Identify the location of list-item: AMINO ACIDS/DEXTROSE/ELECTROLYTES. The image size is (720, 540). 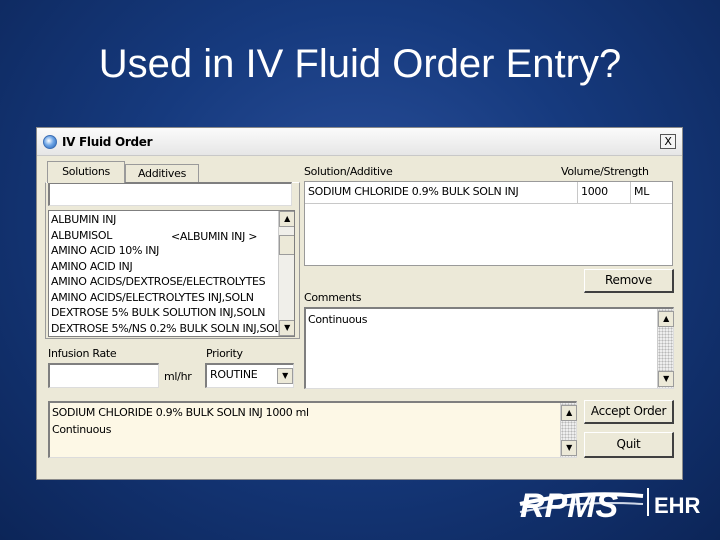
(164, 282).